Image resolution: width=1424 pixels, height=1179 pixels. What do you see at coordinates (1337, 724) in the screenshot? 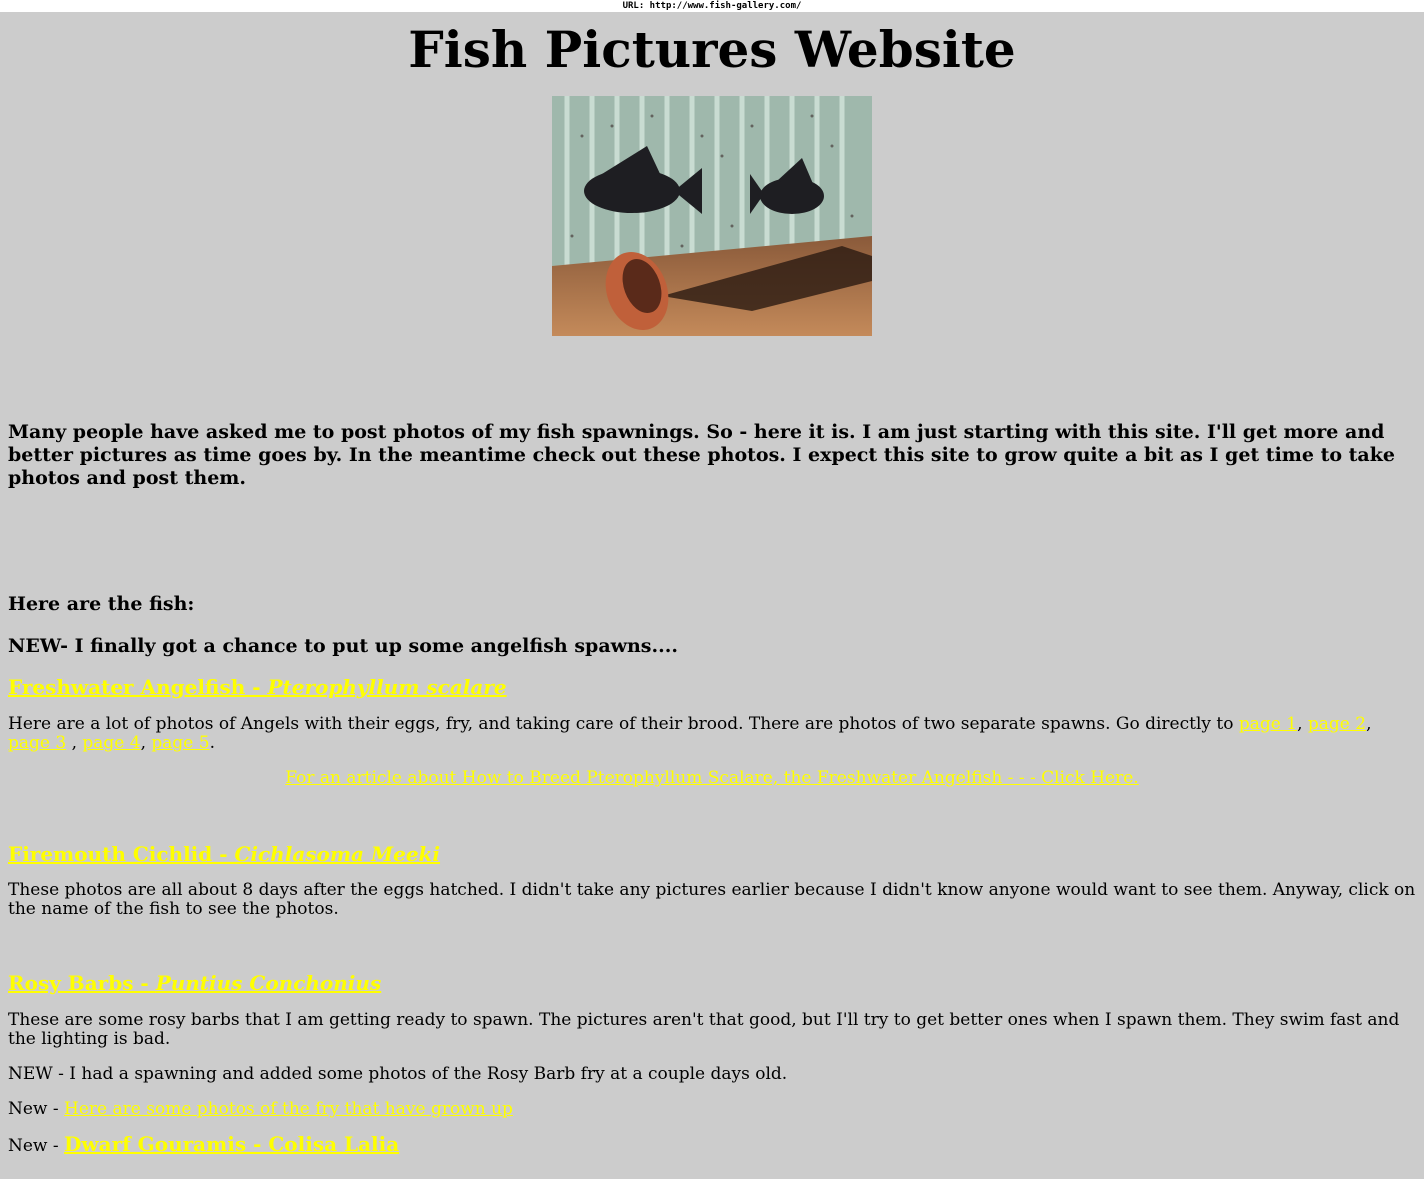
I see `page-2-link: page 2` at bounding box center [1337, 724].